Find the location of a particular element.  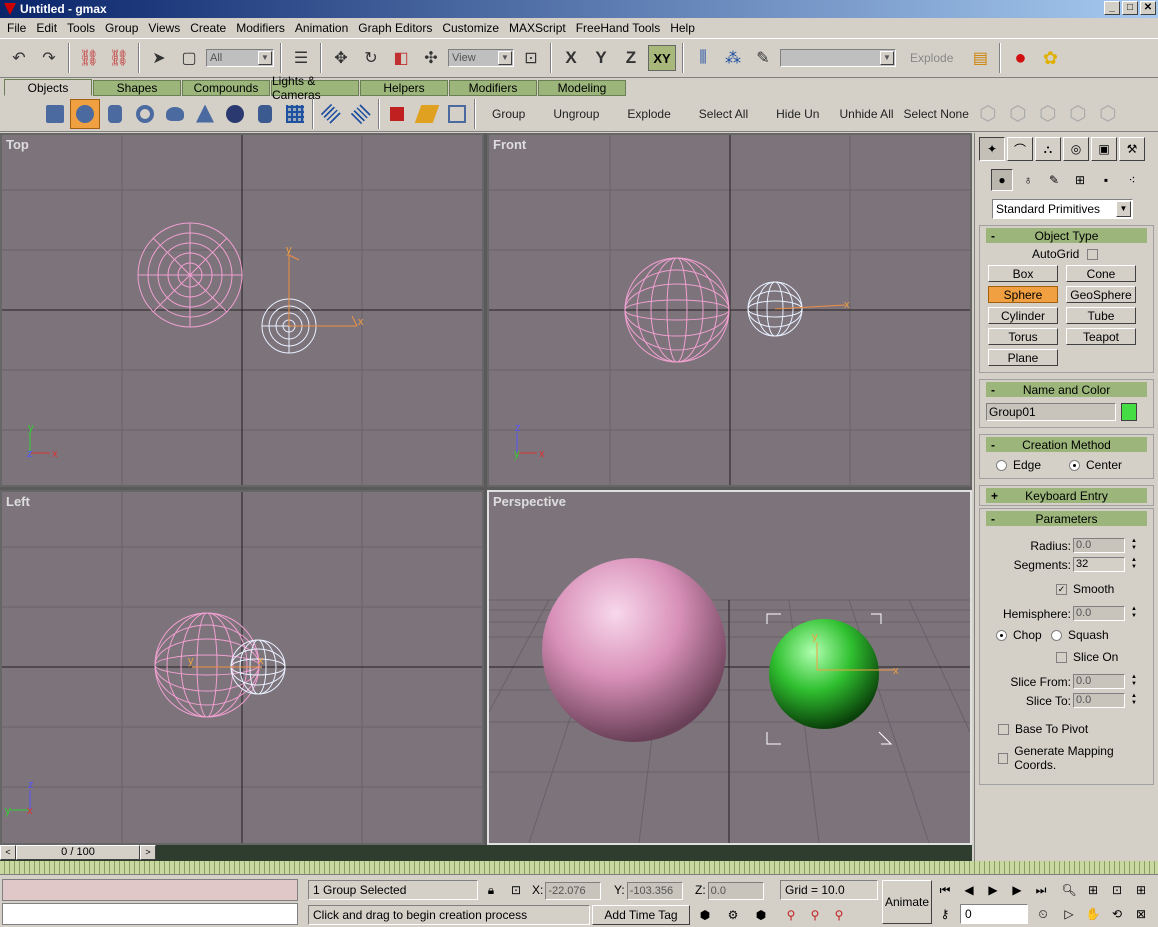

axis-x-button: X is located at coordinates (571, 58).